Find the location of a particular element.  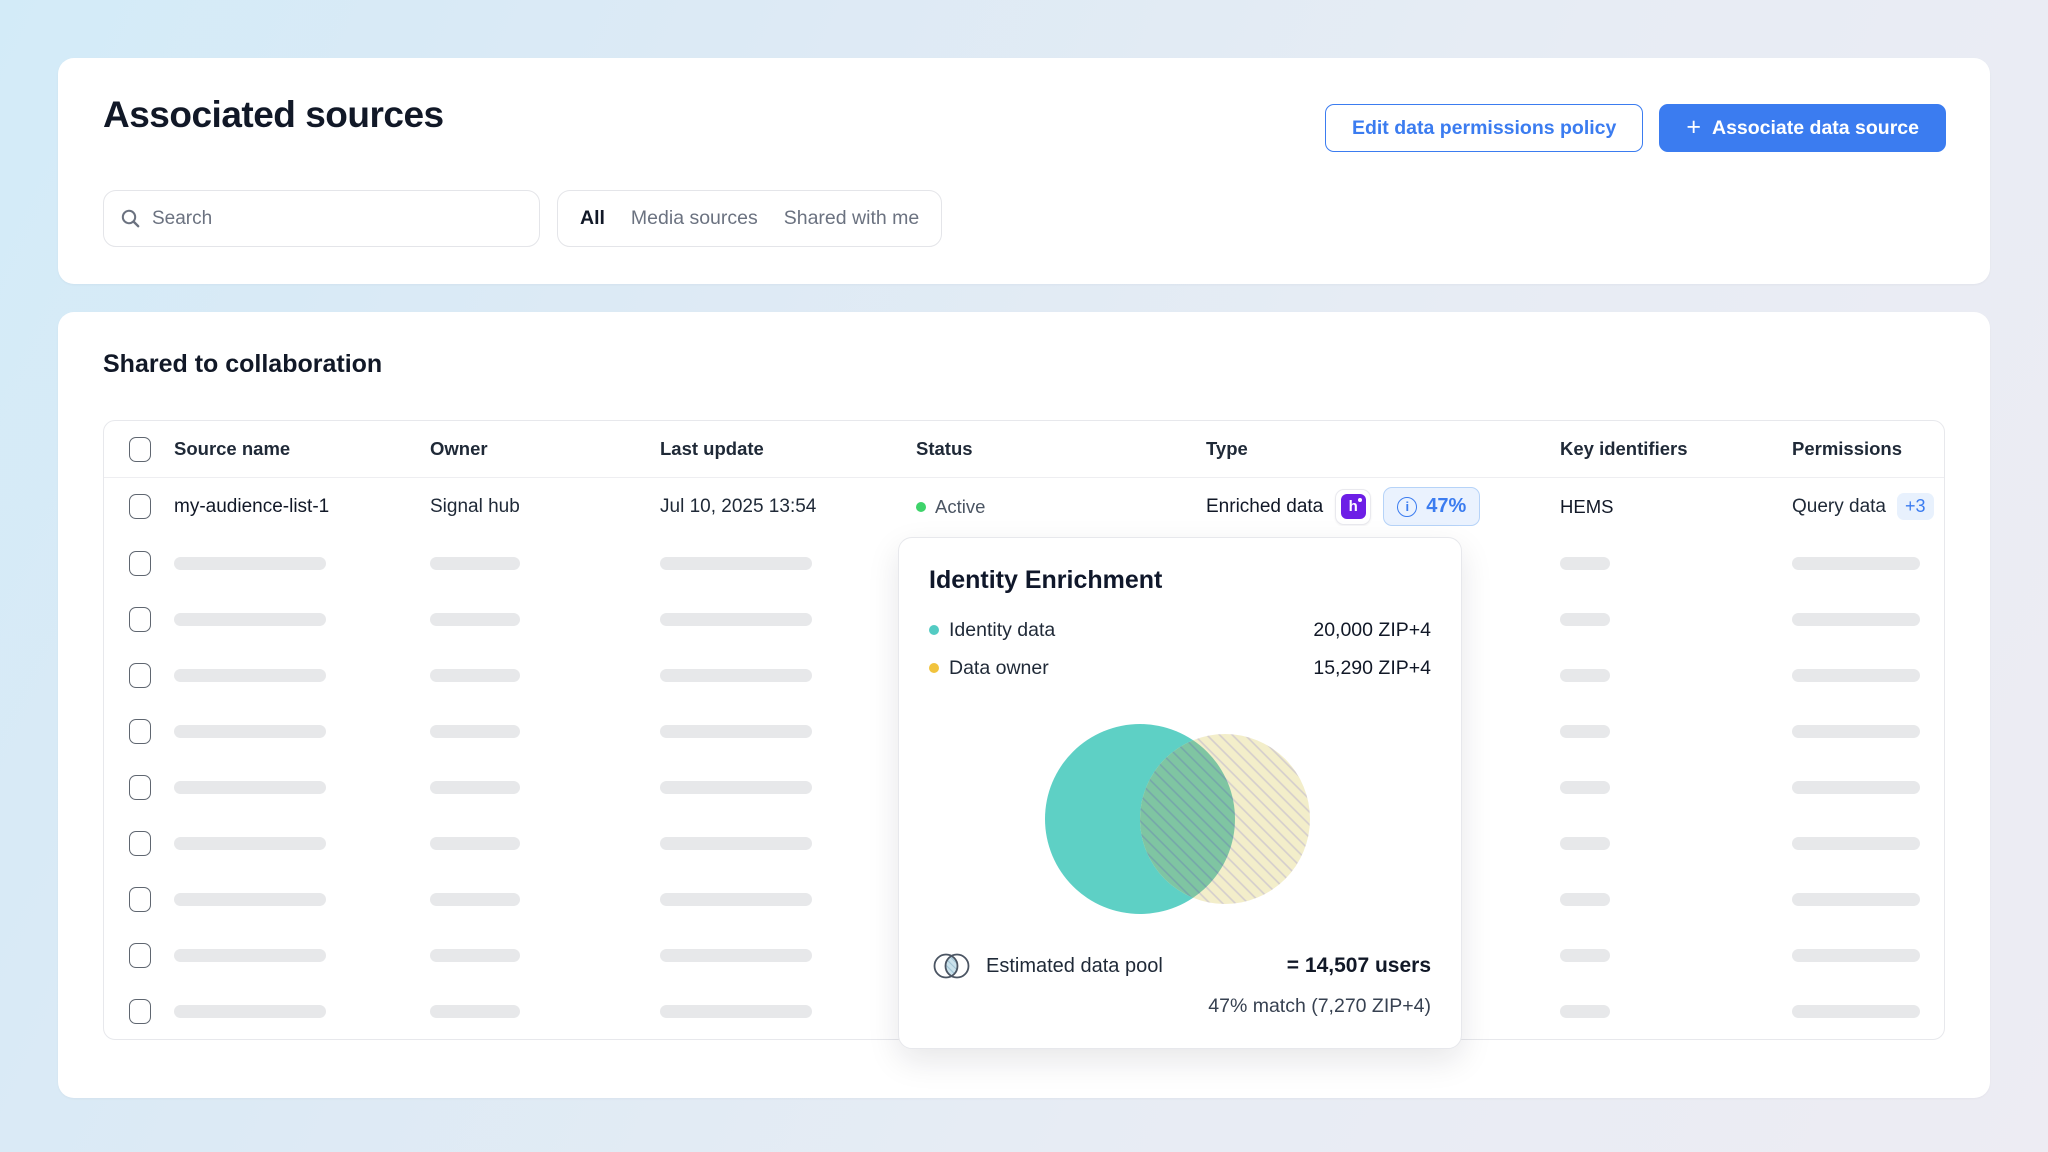

info-icon: i is located at coordinates (1407, 506).